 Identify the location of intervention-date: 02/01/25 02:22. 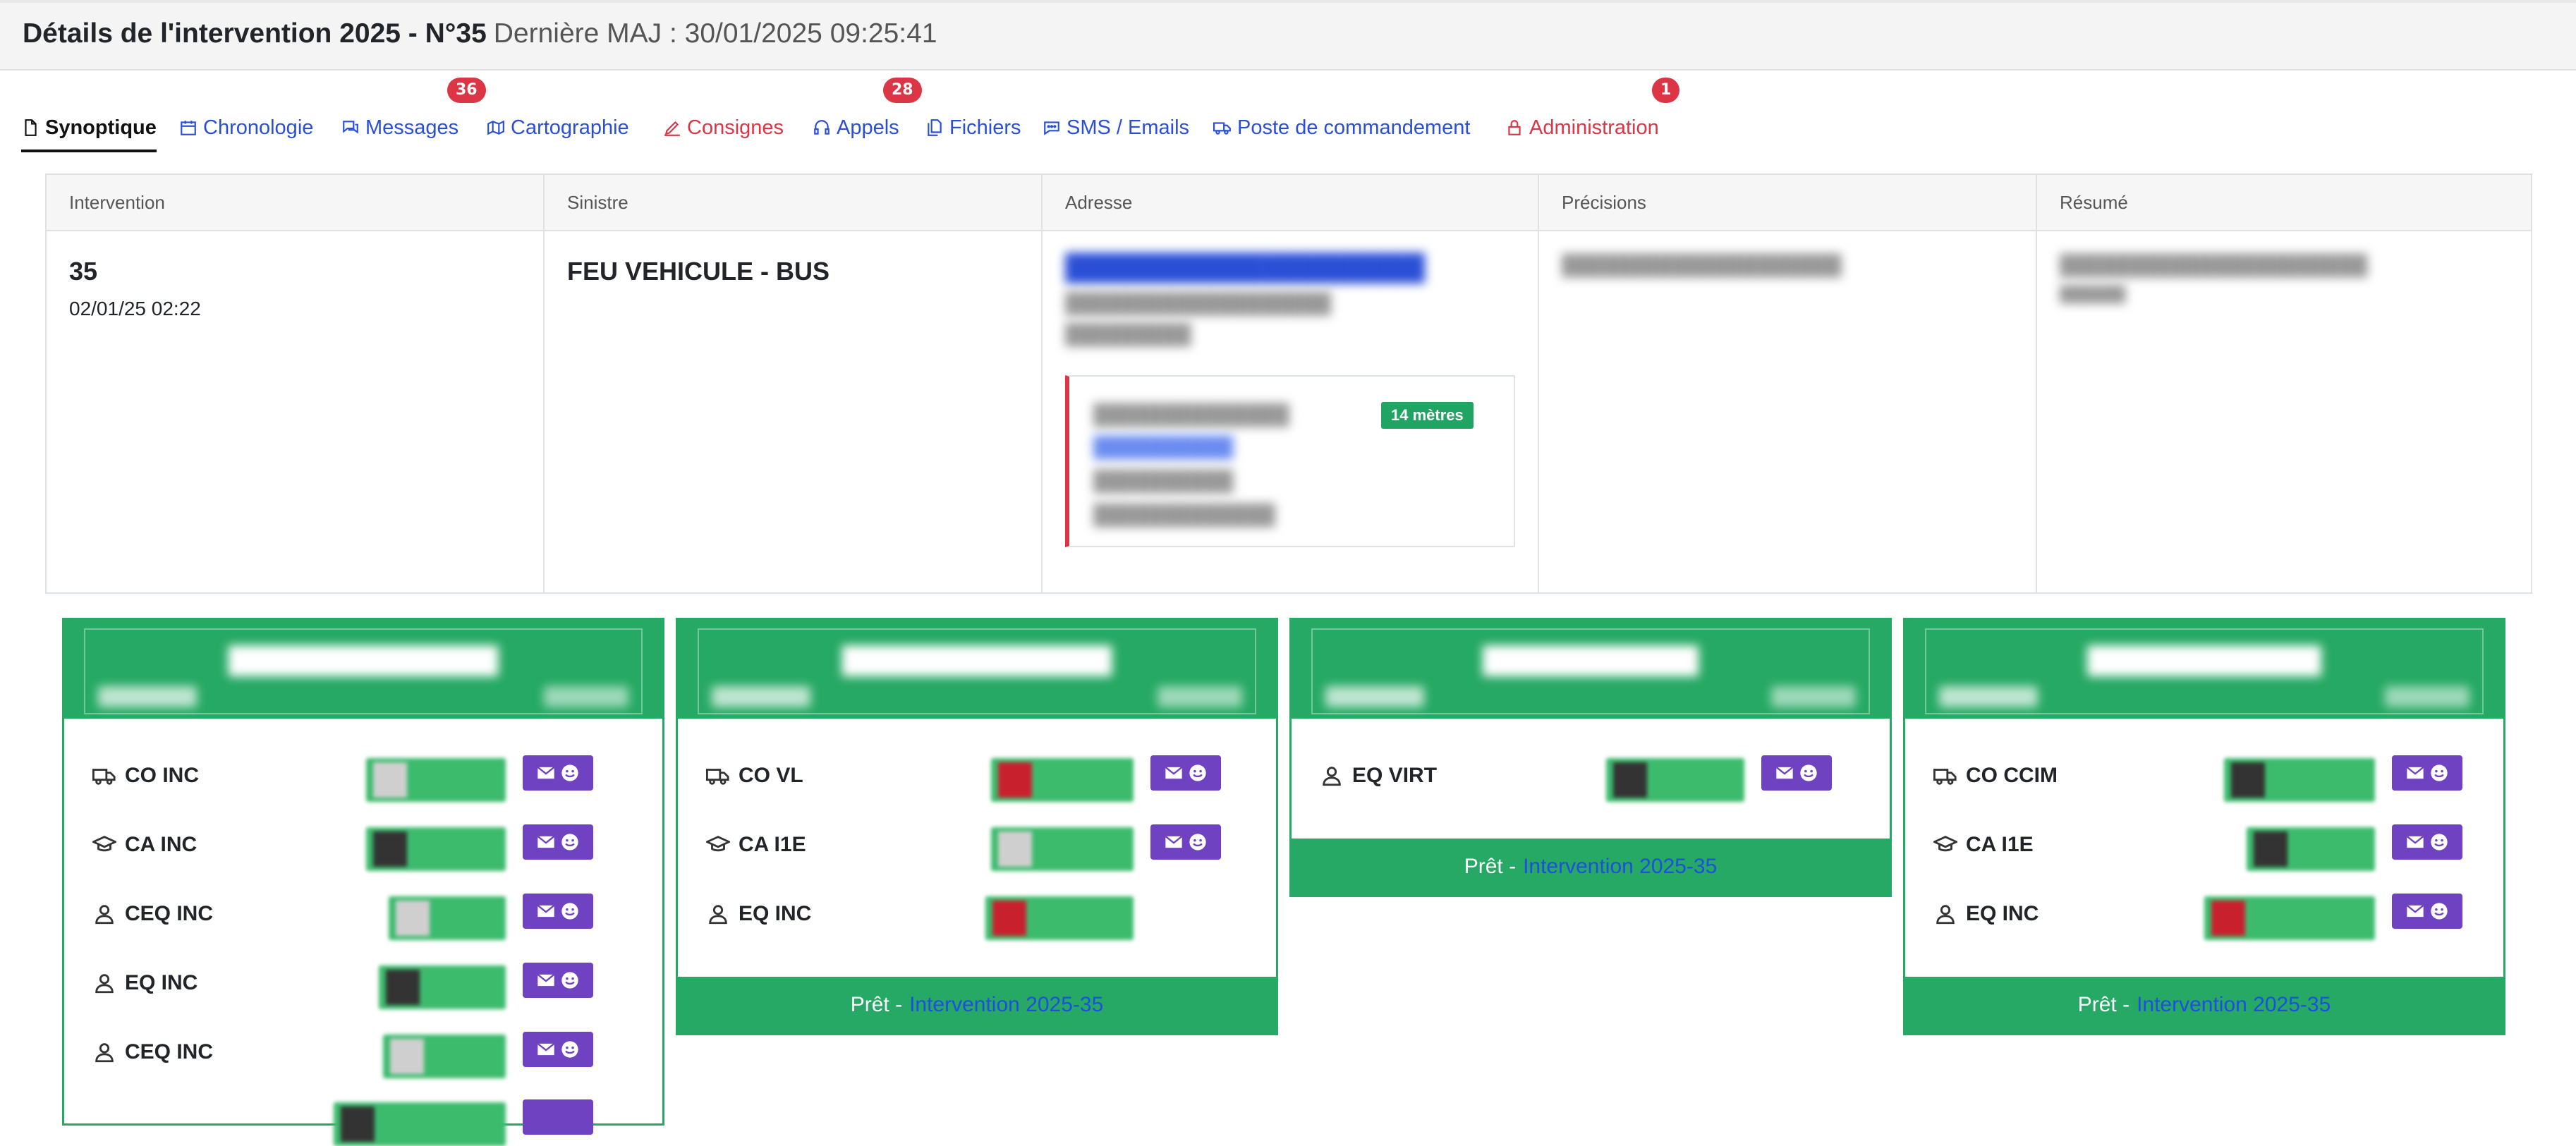
(135, 308).